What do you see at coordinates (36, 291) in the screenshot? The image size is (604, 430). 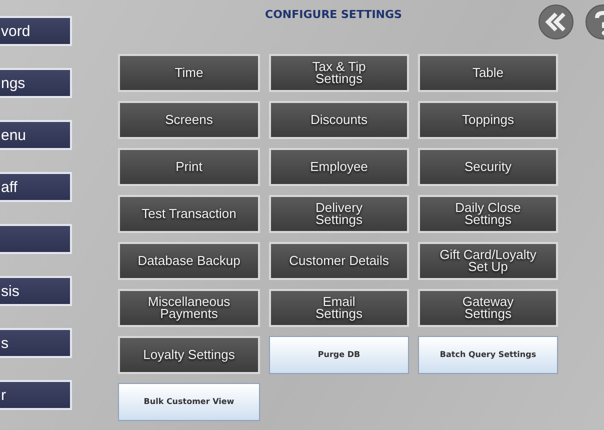 I see `sidebar-button: sis` at bounding box center [36, 291].